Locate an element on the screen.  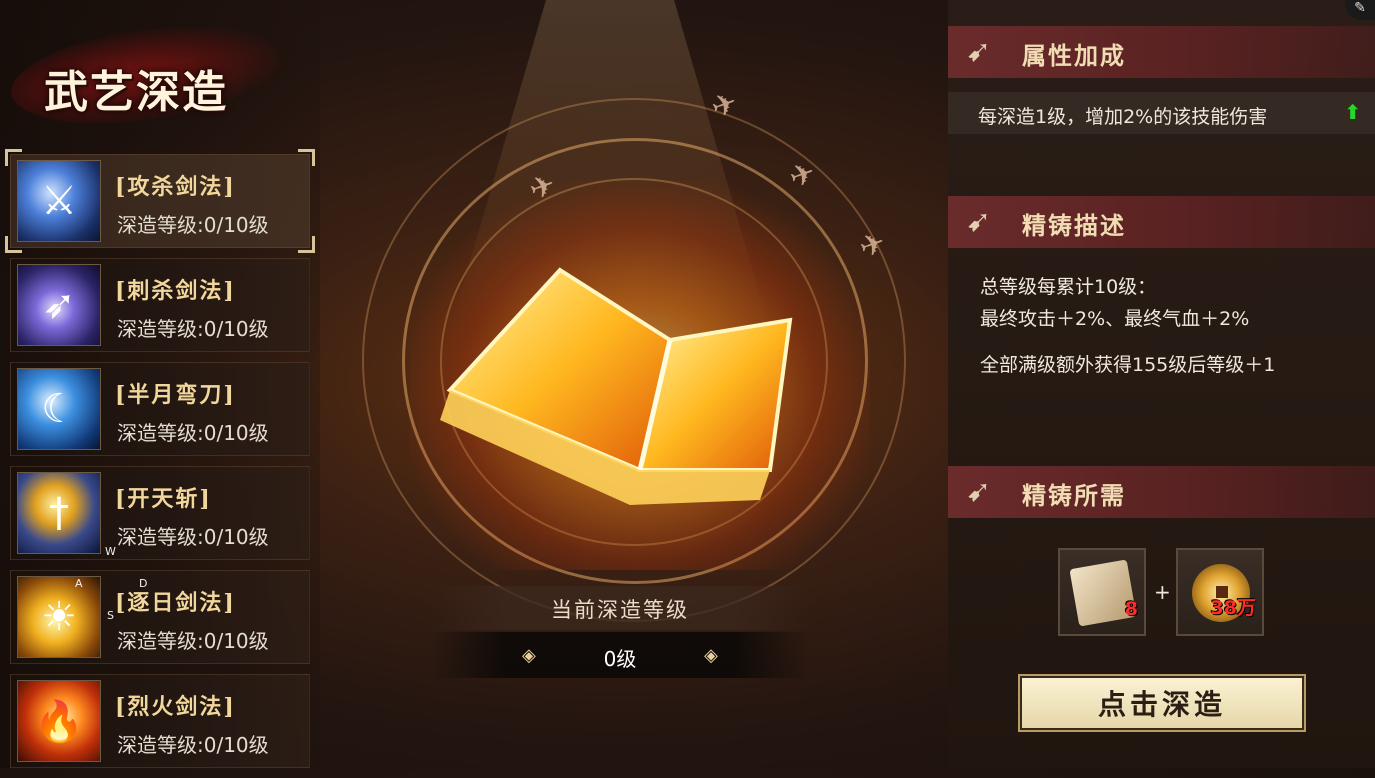
heaven-sword-icon: † is located at coordinates (59, 513).